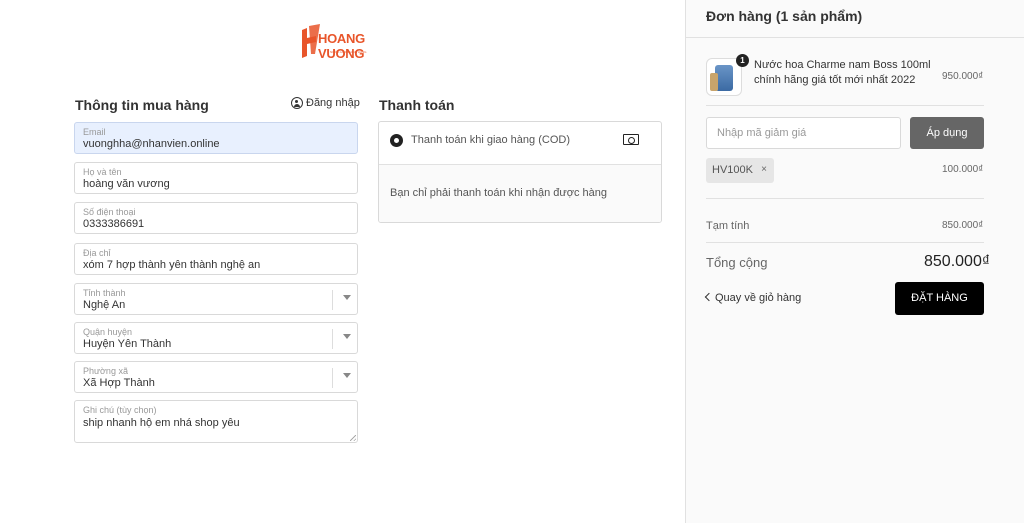 This screenshot has width=1024, height=523. I want to click on coupon-tag: HV100K ×, so click(740, 170).